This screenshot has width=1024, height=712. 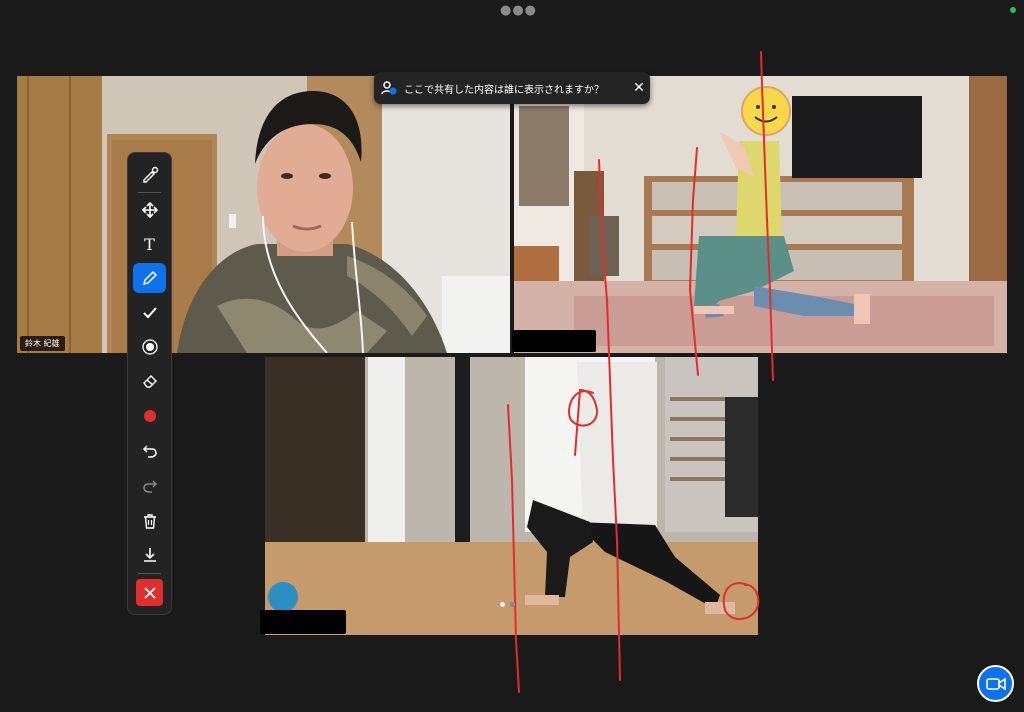 I want to click on recording-status-dot, so click(x=1013, y=10).